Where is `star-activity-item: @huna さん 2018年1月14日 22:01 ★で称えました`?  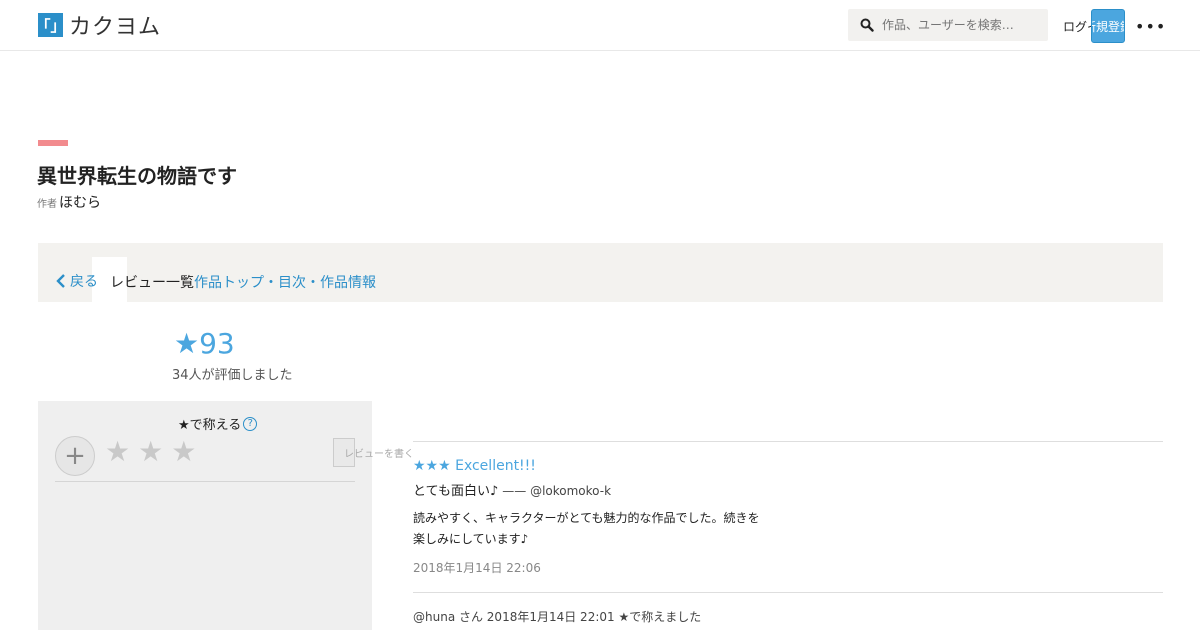
star-activity-item: @huna さん 2018年1月14日 22:01 ★で称えました is located at coordinates (557, 617).